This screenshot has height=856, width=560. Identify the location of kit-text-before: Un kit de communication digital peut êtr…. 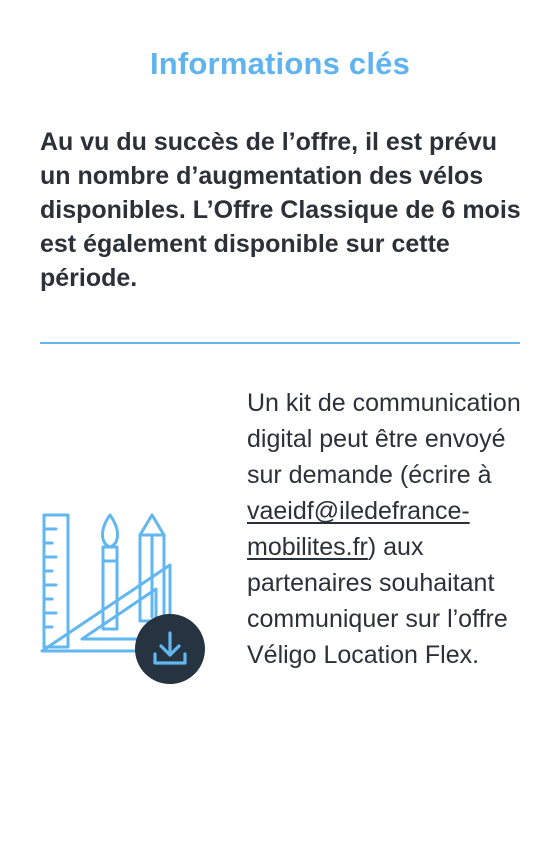
(384, 439).